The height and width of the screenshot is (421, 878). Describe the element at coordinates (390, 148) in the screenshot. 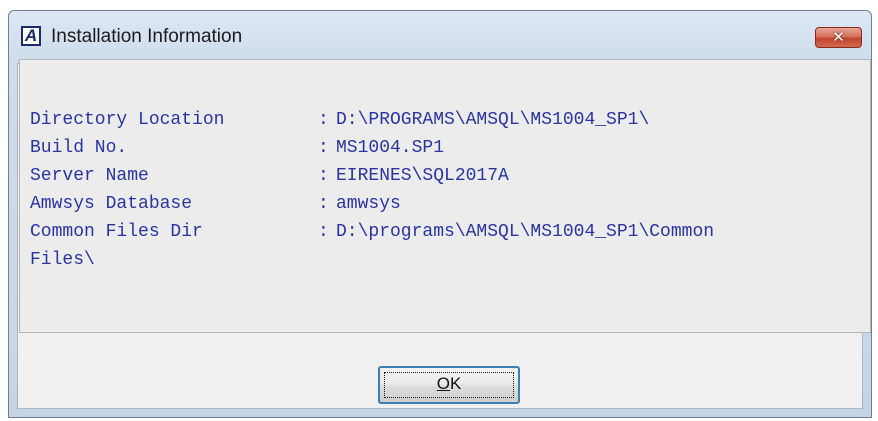

I see `info-value: MS1004.SP1` at that location.